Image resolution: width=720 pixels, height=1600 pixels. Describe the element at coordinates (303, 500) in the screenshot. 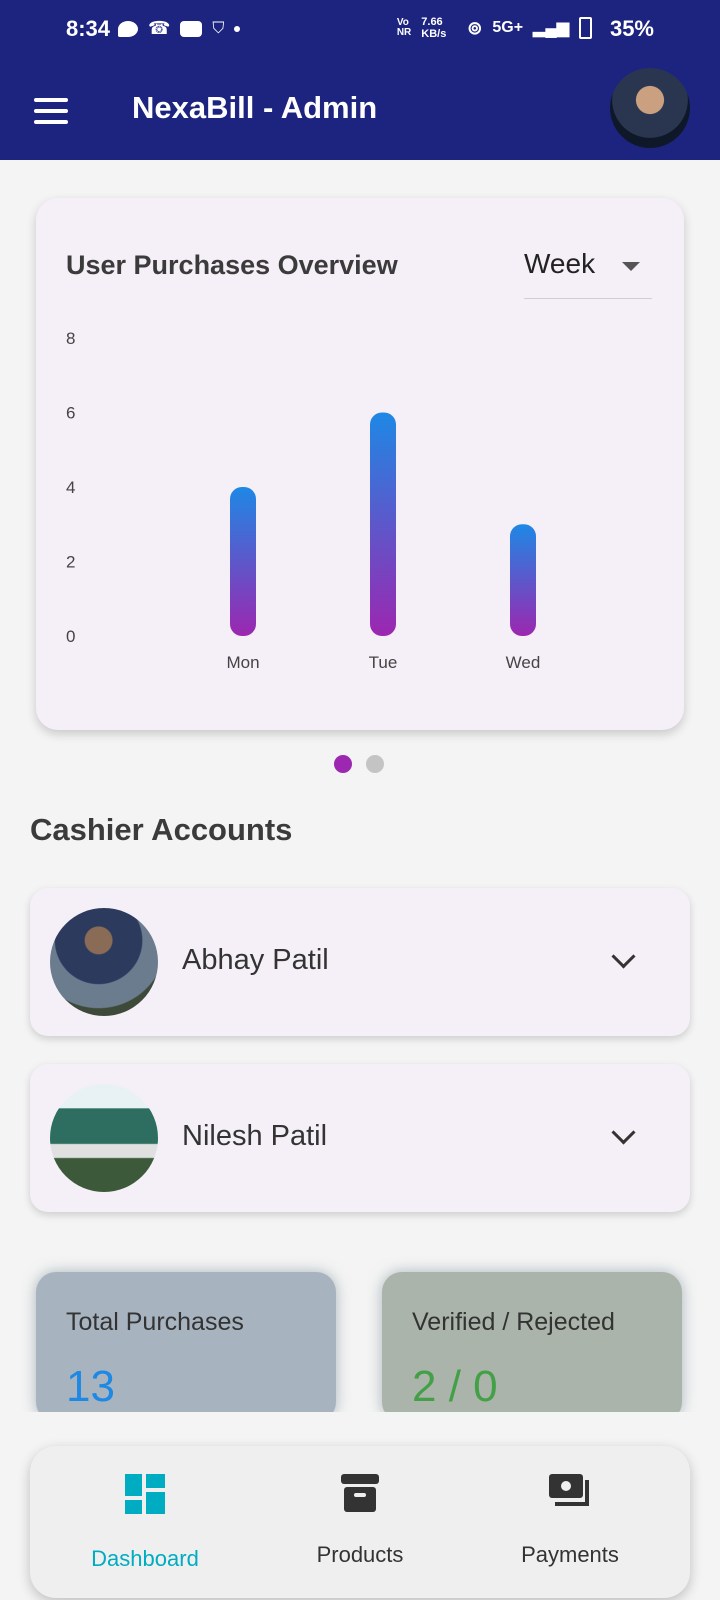

I see `bar-chart: 0 2 4 6 8 Mon Tue Wed` at that location.